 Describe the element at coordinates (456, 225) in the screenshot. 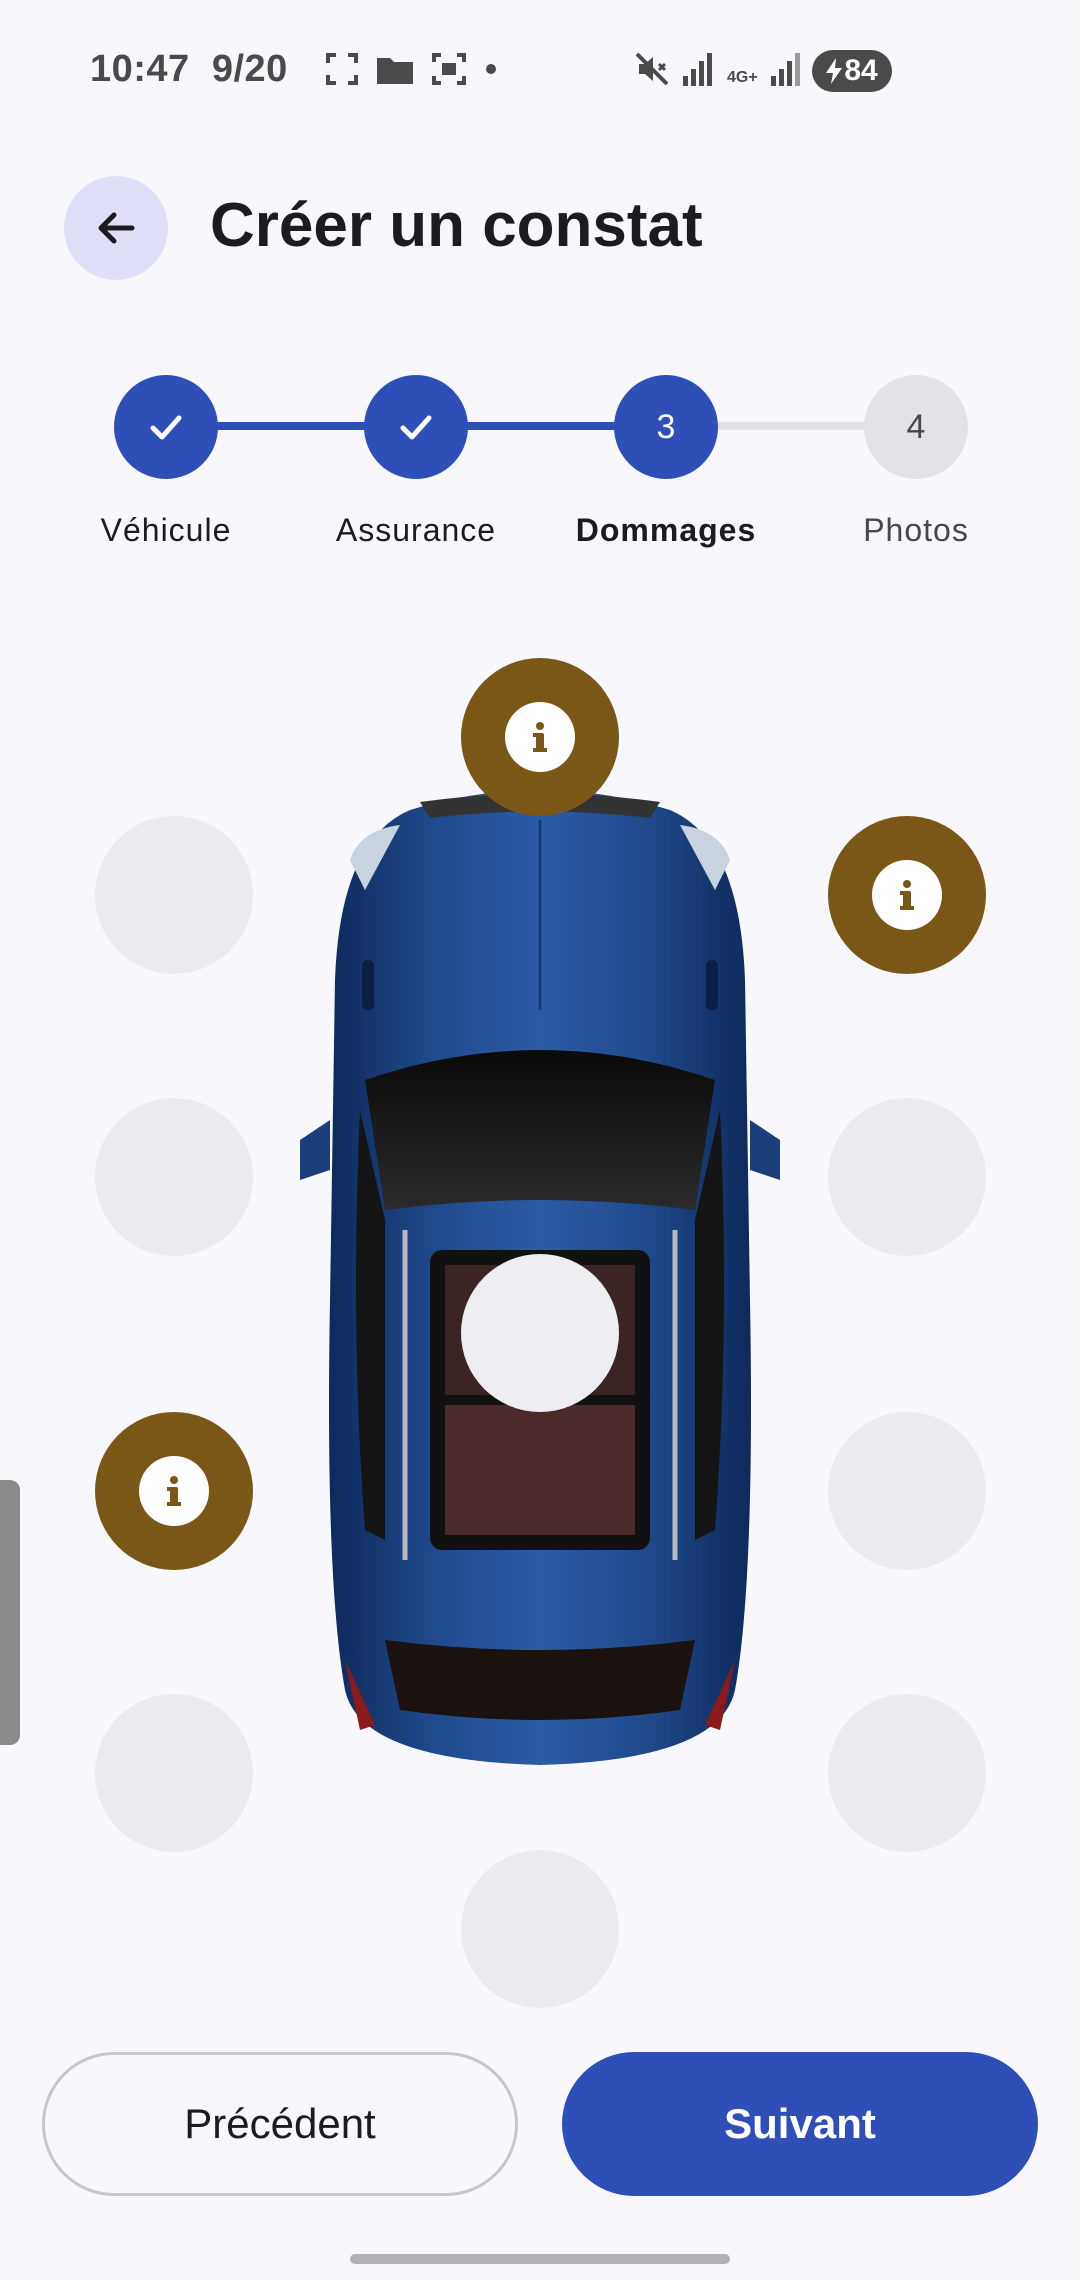

I see `page-title: Créer un constat` at that location.